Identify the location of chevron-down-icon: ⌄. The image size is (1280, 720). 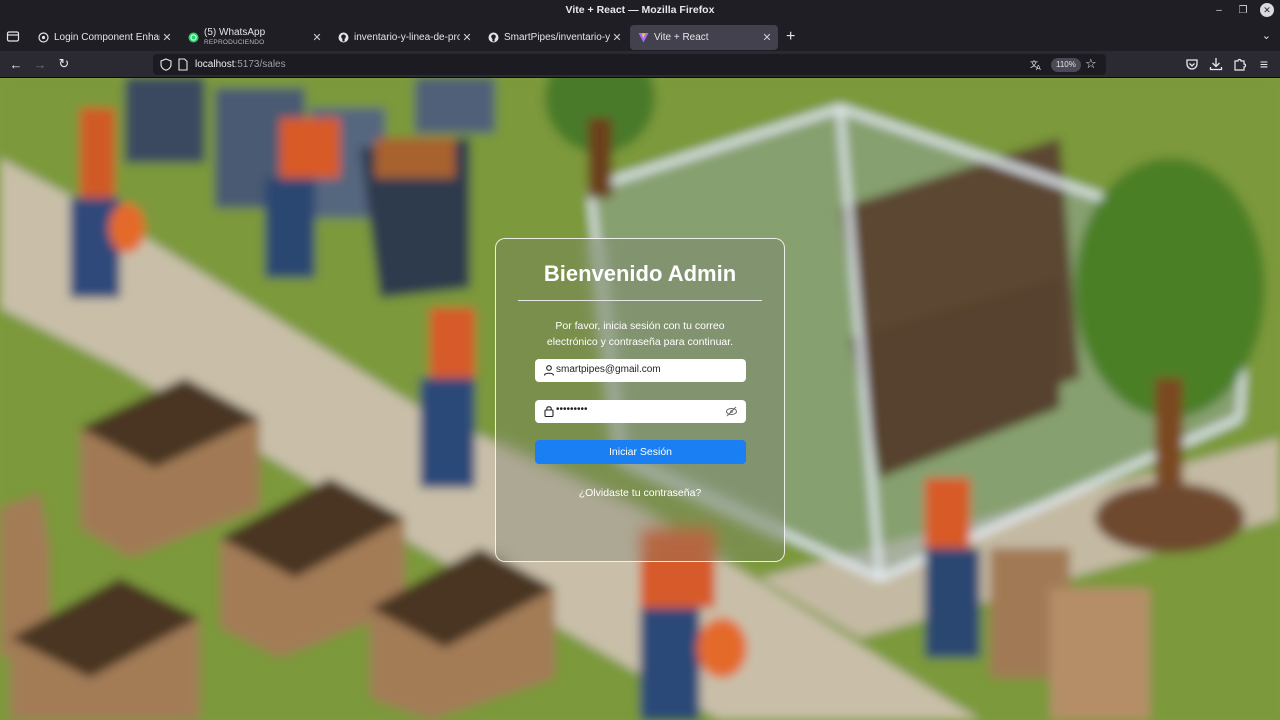
(1266, 35).